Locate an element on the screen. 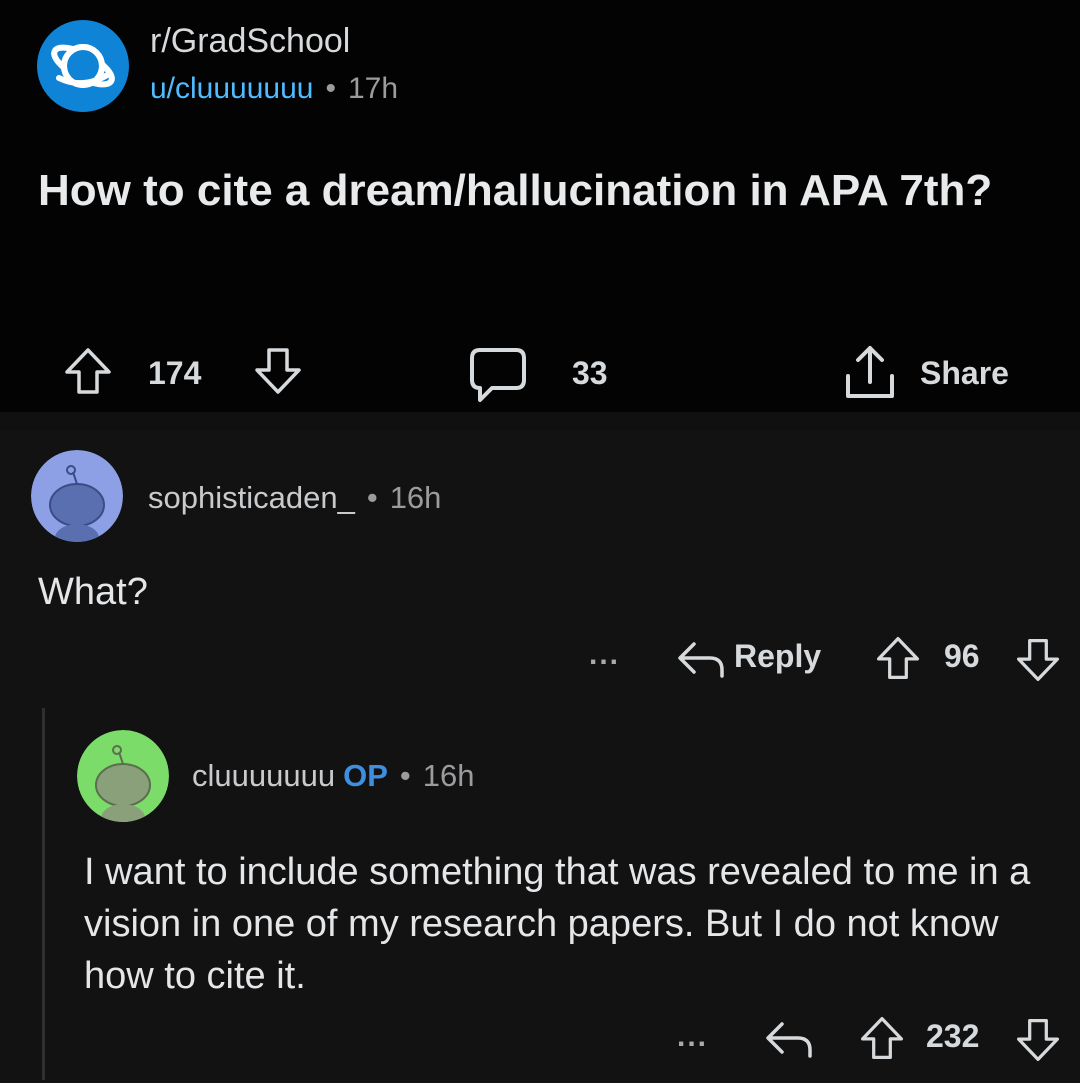 This screenshot has width=1080, height=1083. comment-icon is located at coordinates (498, 374).